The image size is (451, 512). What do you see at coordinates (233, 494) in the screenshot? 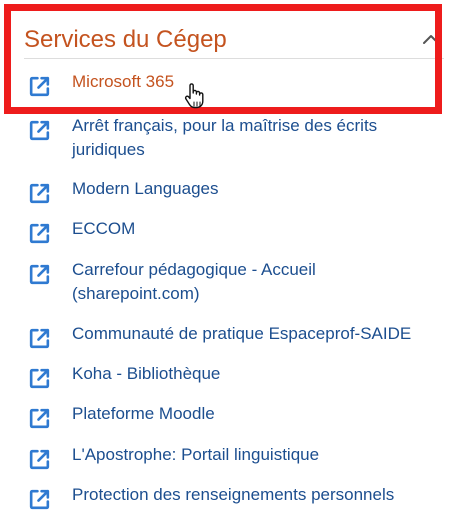
I see `link-label: Protection des renseignements personnels` at bounding box center [233, 494].